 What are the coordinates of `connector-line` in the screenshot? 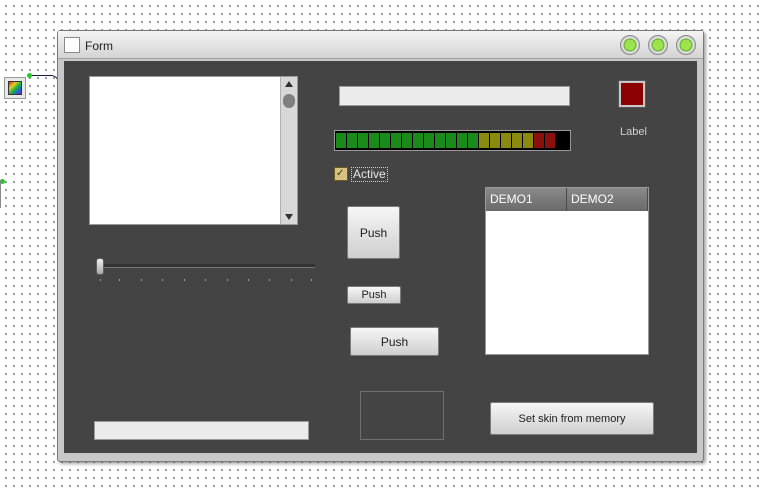 It's located at (43, 84).